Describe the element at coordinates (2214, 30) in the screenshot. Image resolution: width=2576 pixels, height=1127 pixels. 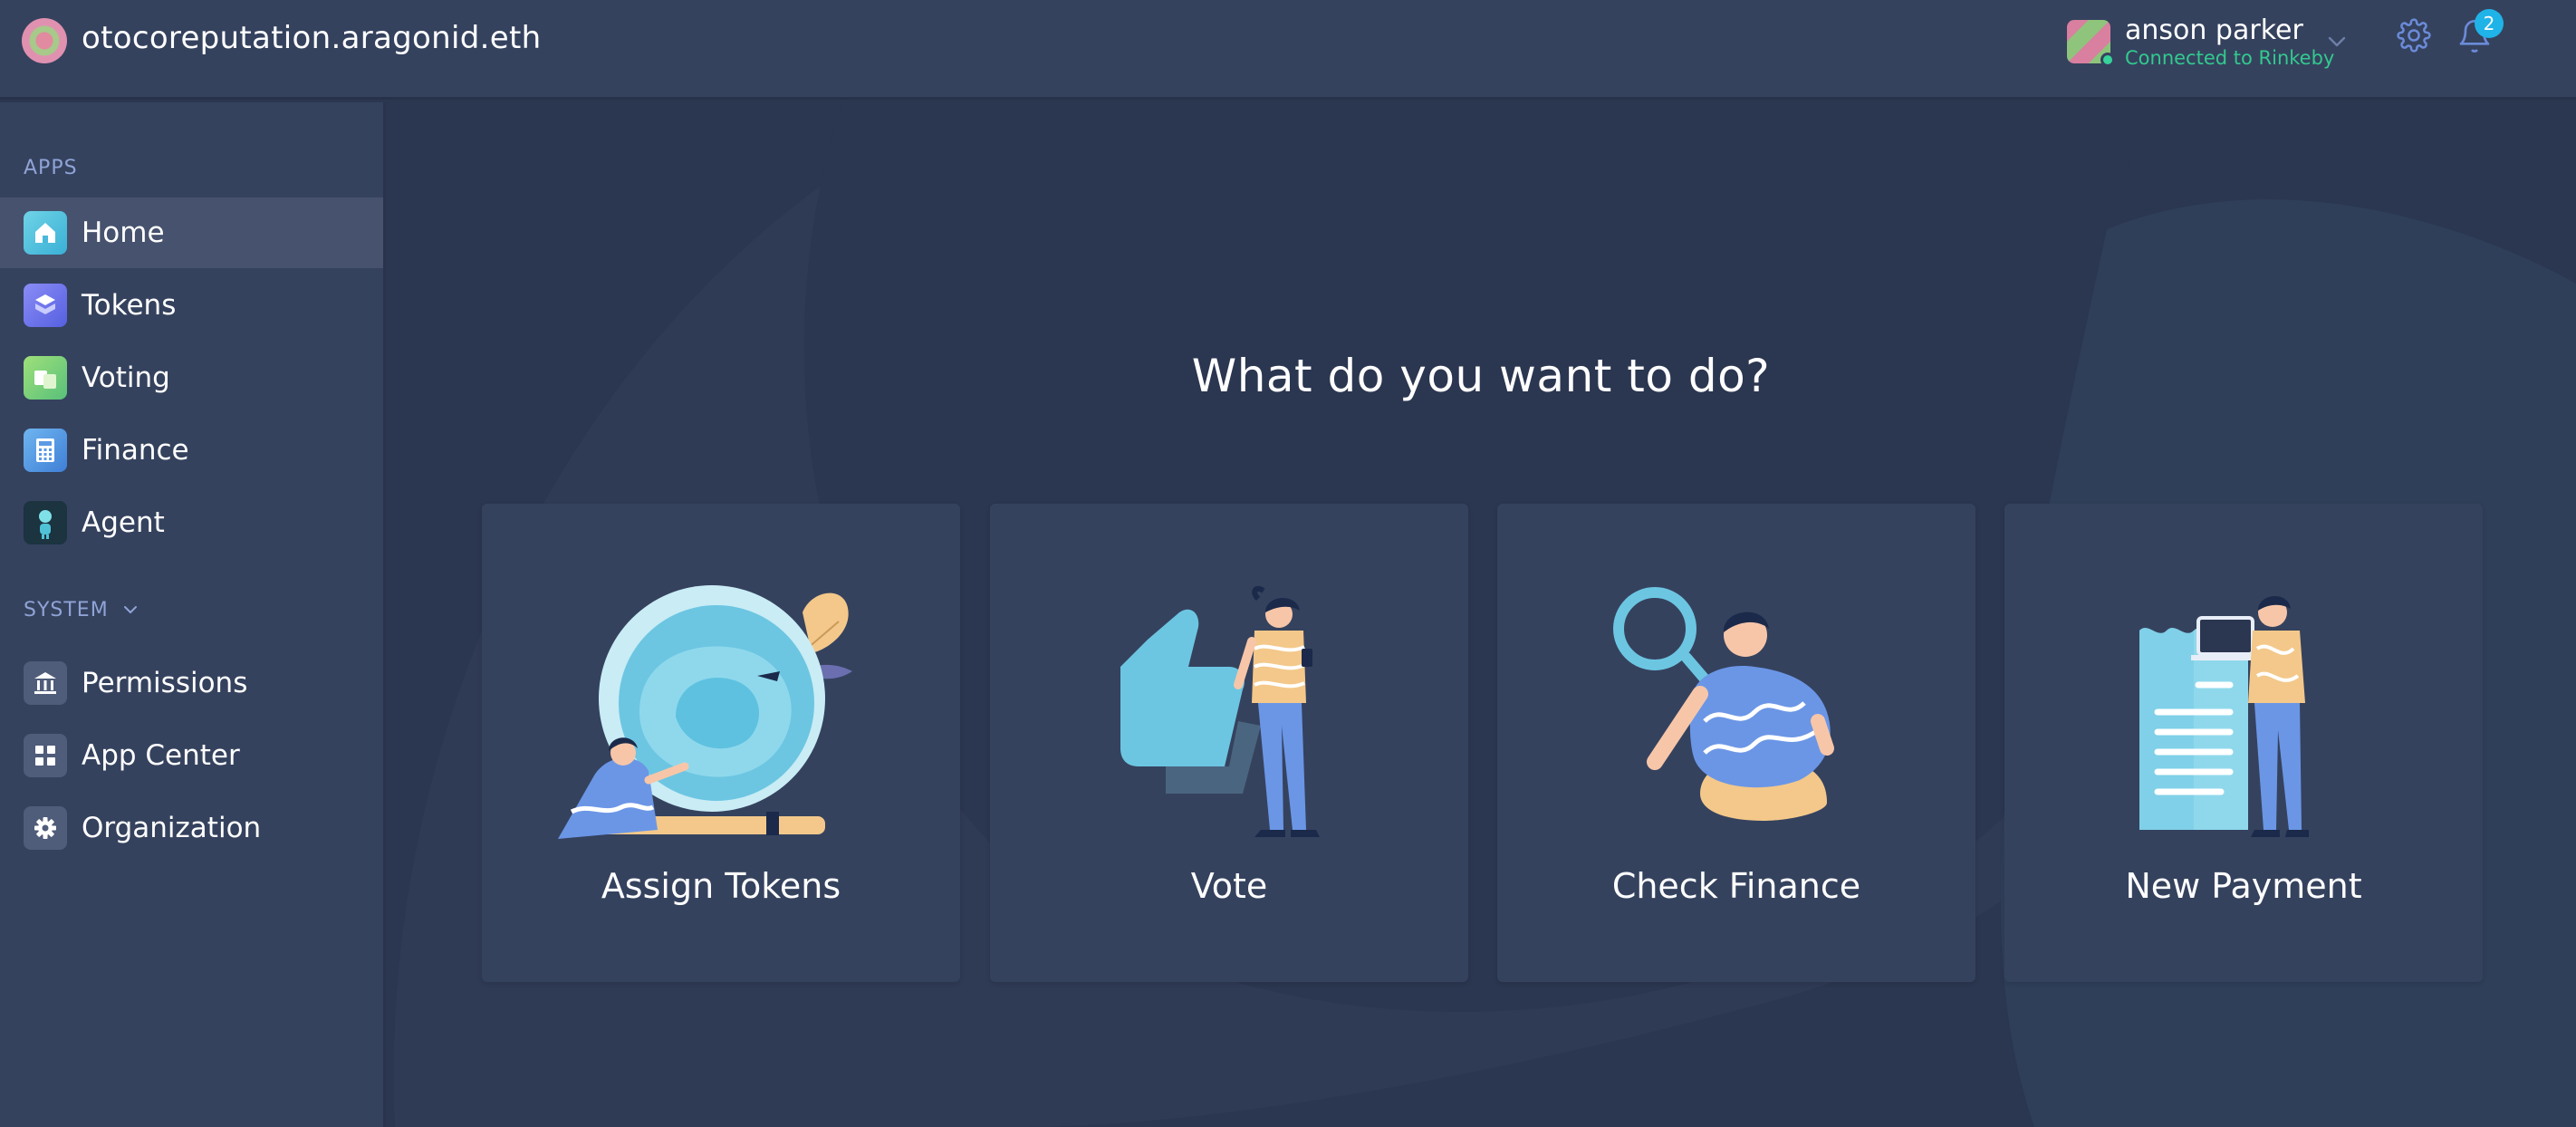
I see `user-name: anson parker` at that location.